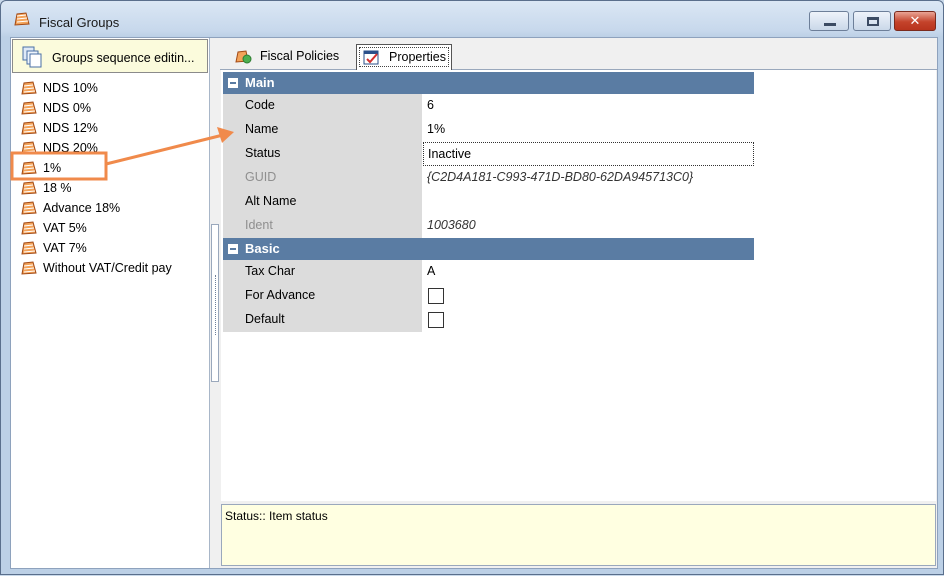 This screenshot has width=944, height=576. Describe the element at coordinates (323, 272) in the screenshot. I see `property-name: Tax Char` at that location.